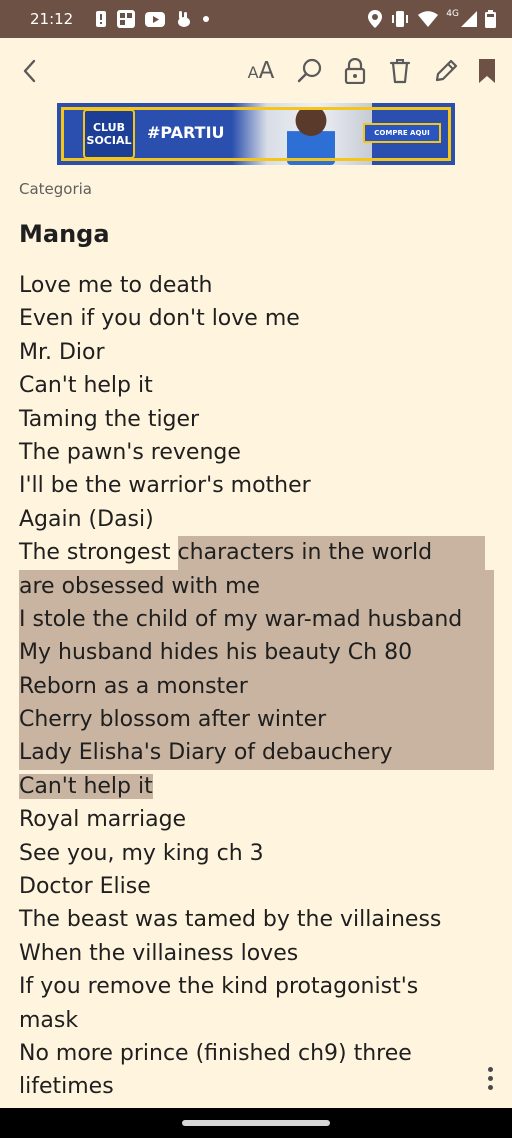  I want to click on note-line-selected: Cherry blossom after winter, so click(259, 720).